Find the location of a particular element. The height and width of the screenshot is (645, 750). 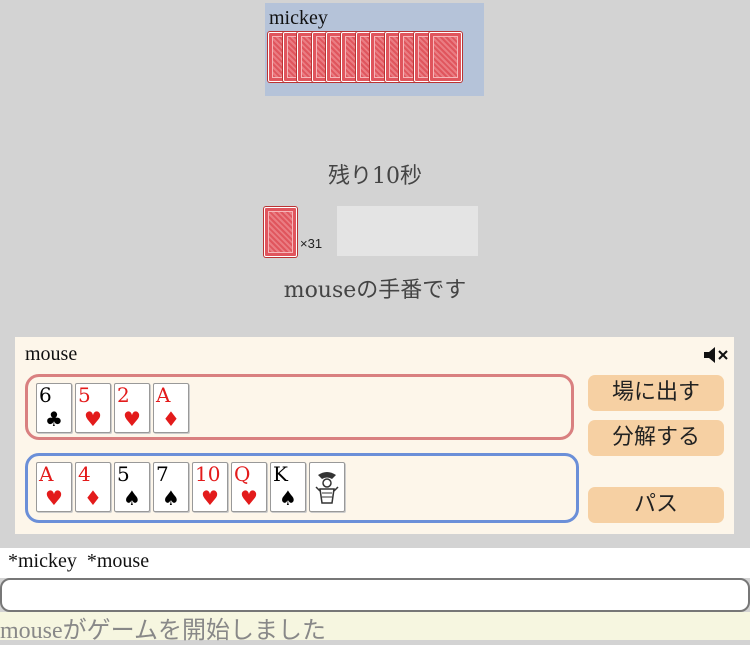

card-back is located at coordinates (280, 232).